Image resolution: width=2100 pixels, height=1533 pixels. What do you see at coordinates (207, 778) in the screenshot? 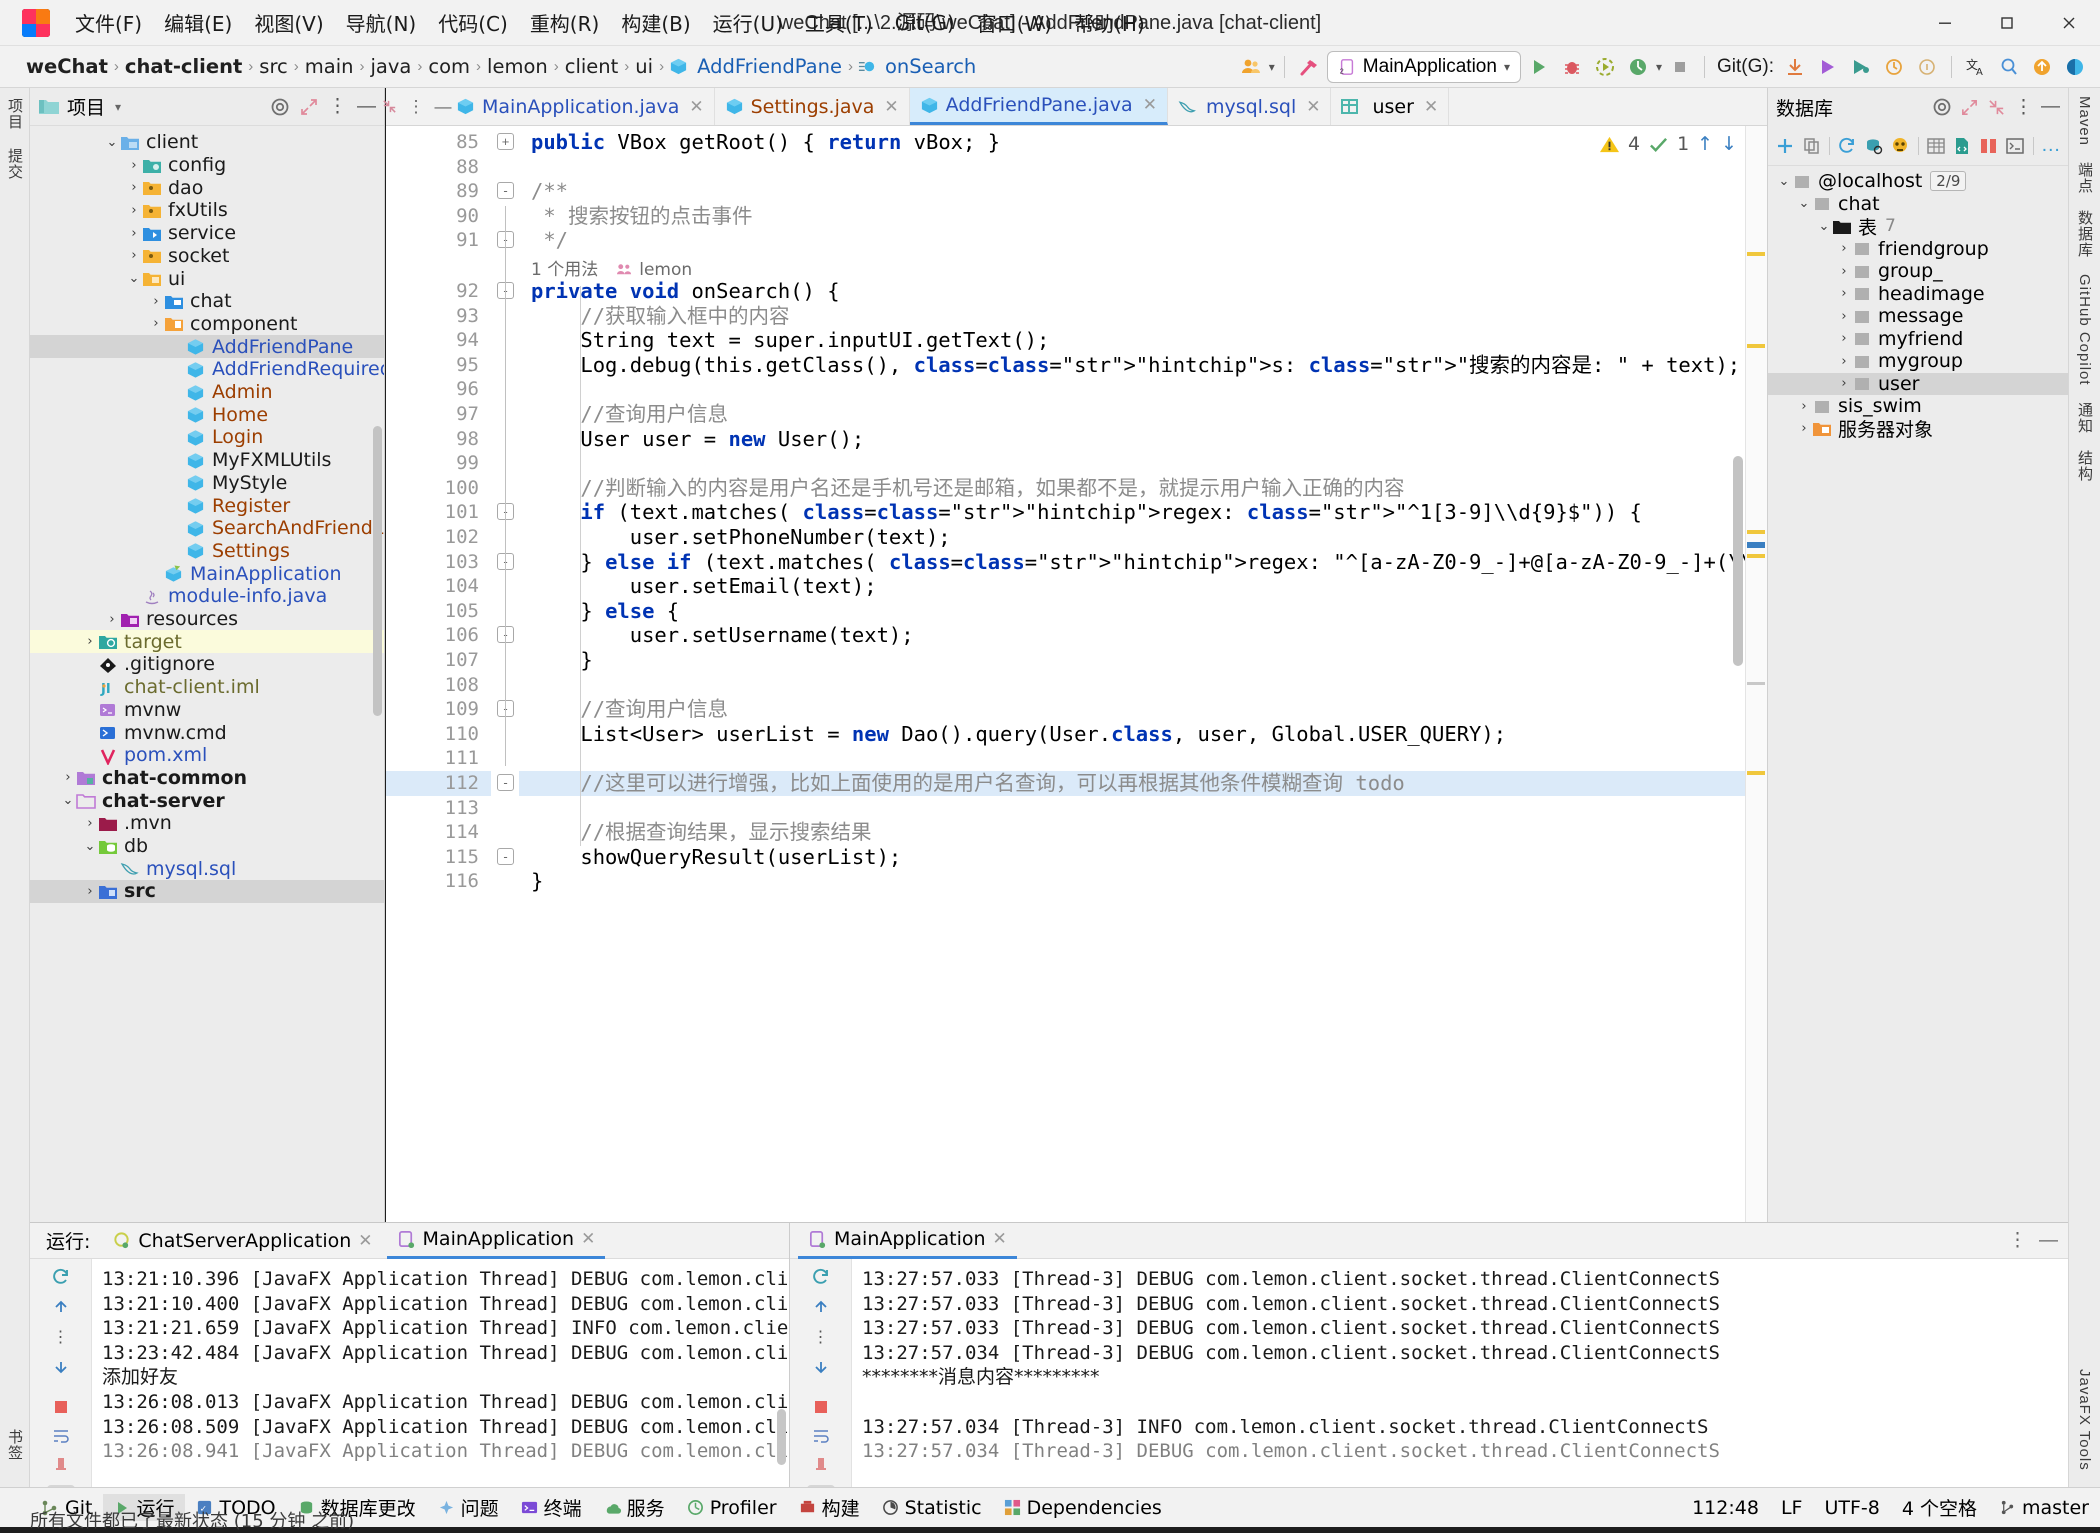
I see `project-tree-item-chat-common: ›chat-common` at bounding box center [207, 778].